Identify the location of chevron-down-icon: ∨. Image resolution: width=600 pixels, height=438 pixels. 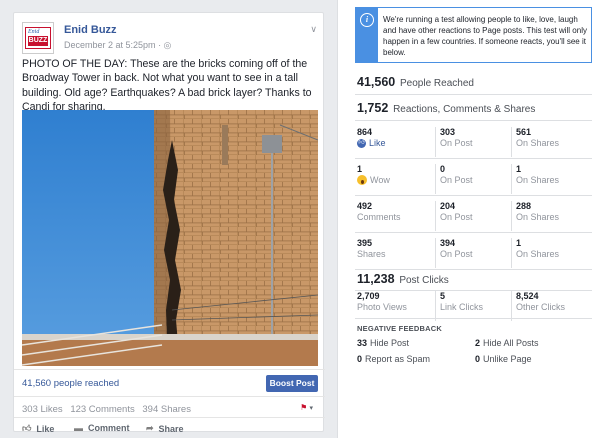
(313, 29).